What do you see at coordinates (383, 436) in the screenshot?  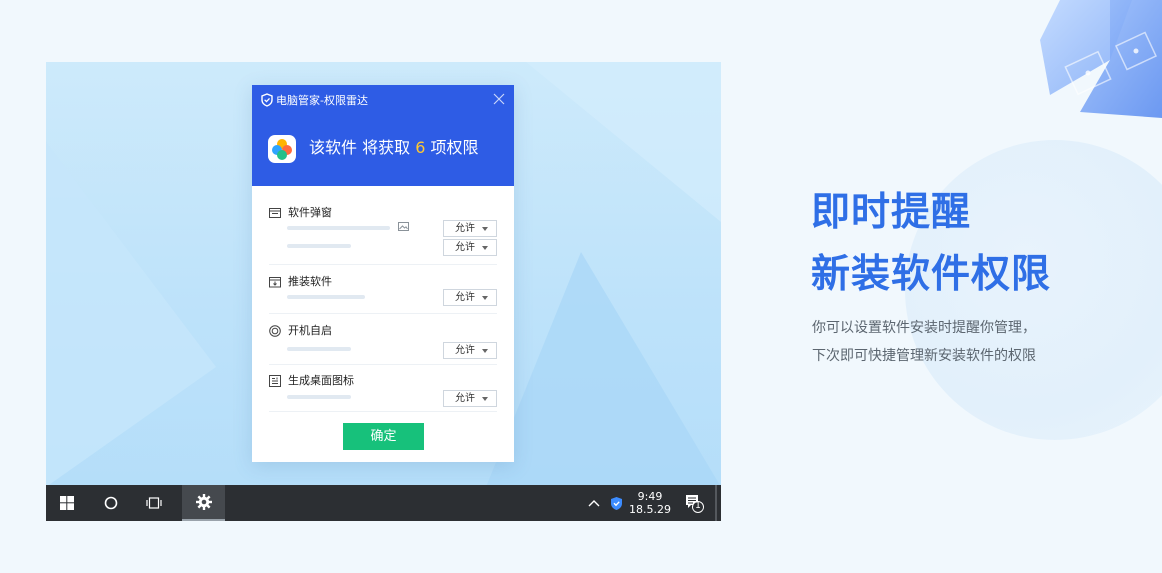 I see `confirm-button: 确定` at bounding box center [383, 436].